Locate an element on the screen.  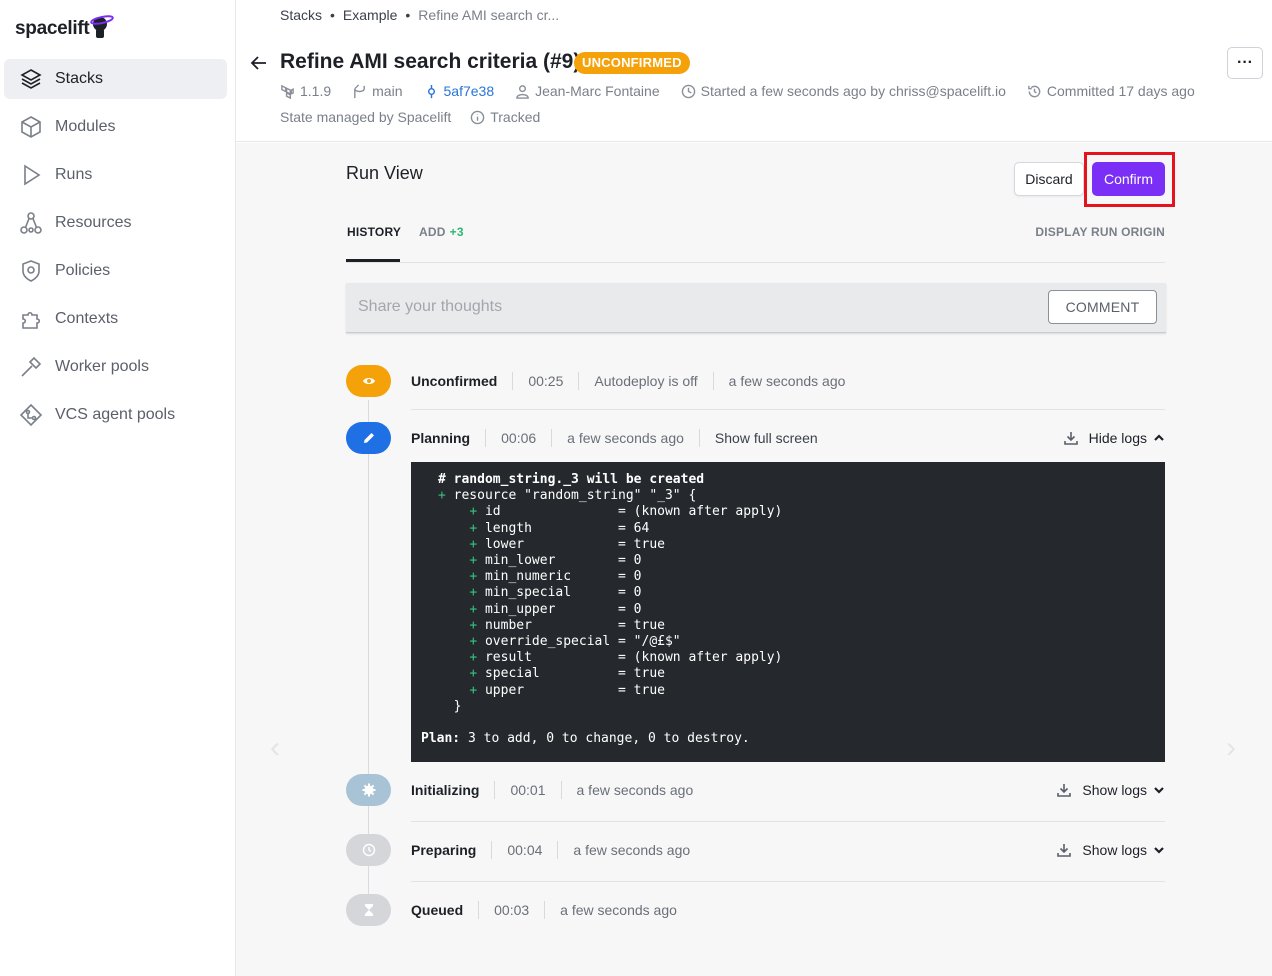
hammer-icon is located at coordinates (31, 367).